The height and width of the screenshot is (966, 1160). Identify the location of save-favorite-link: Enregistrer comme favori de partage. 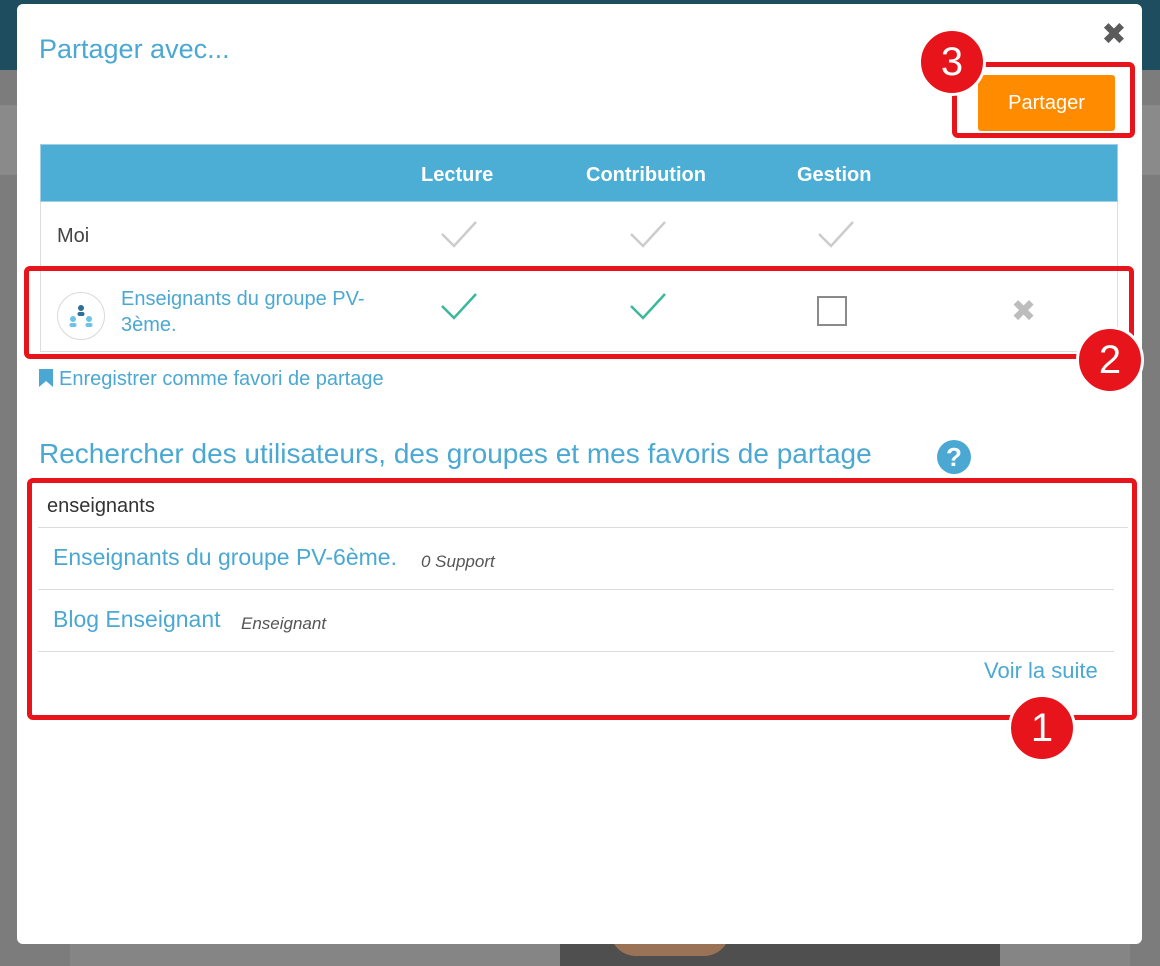
(211, 379).